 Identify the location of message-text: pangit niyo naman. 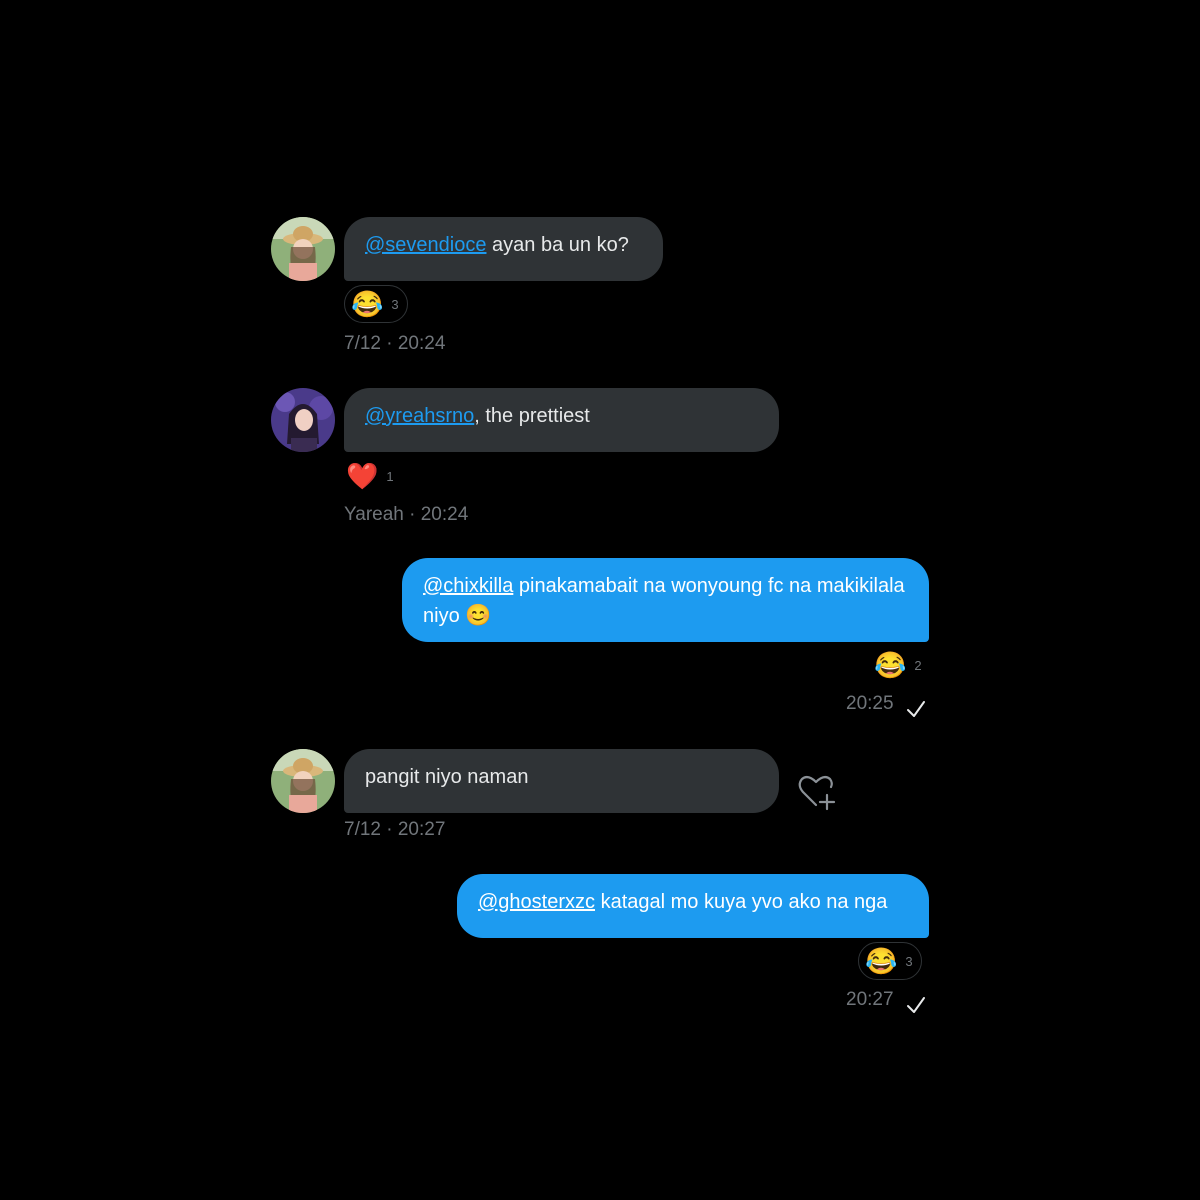
(447, 777).